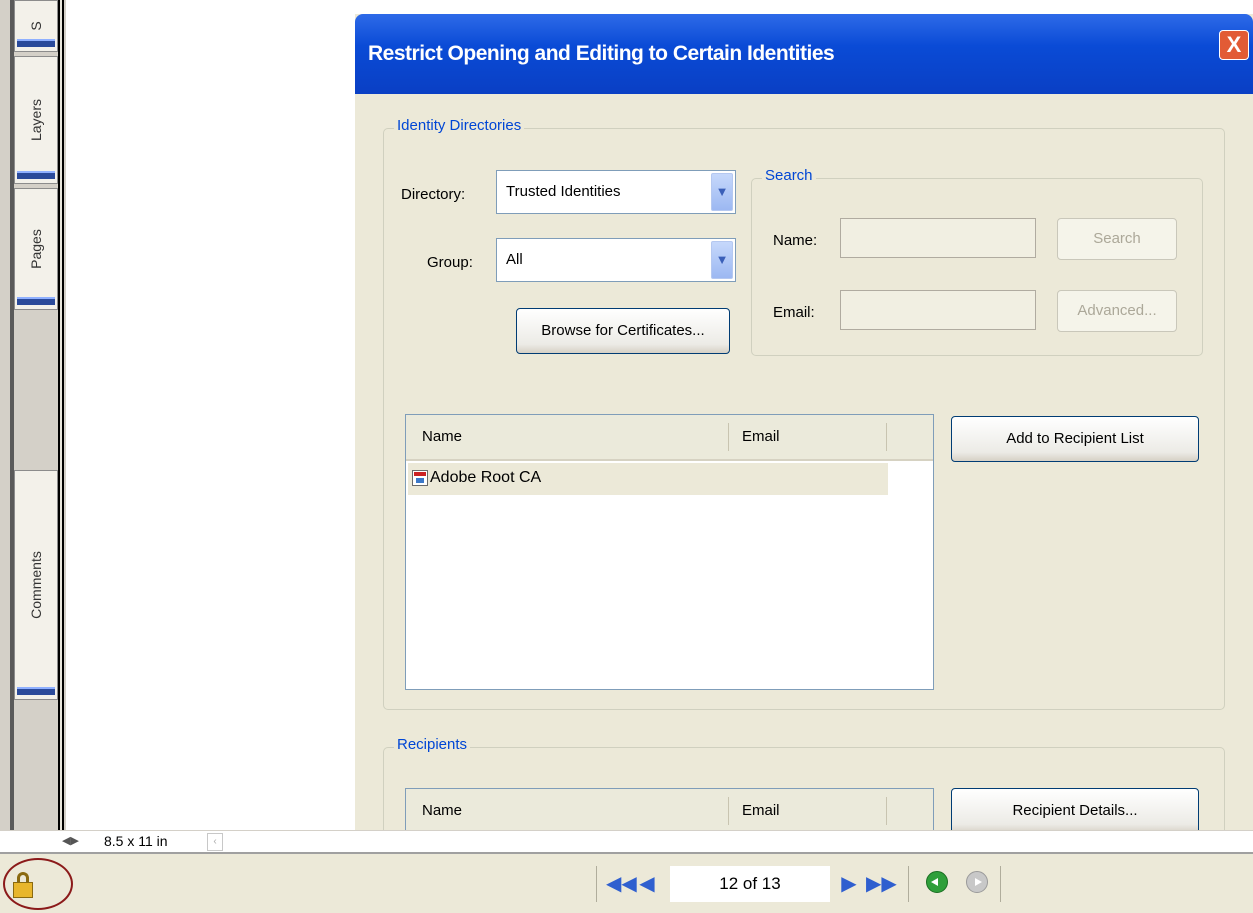  I want to click on group-value: All, so click(514, 259).